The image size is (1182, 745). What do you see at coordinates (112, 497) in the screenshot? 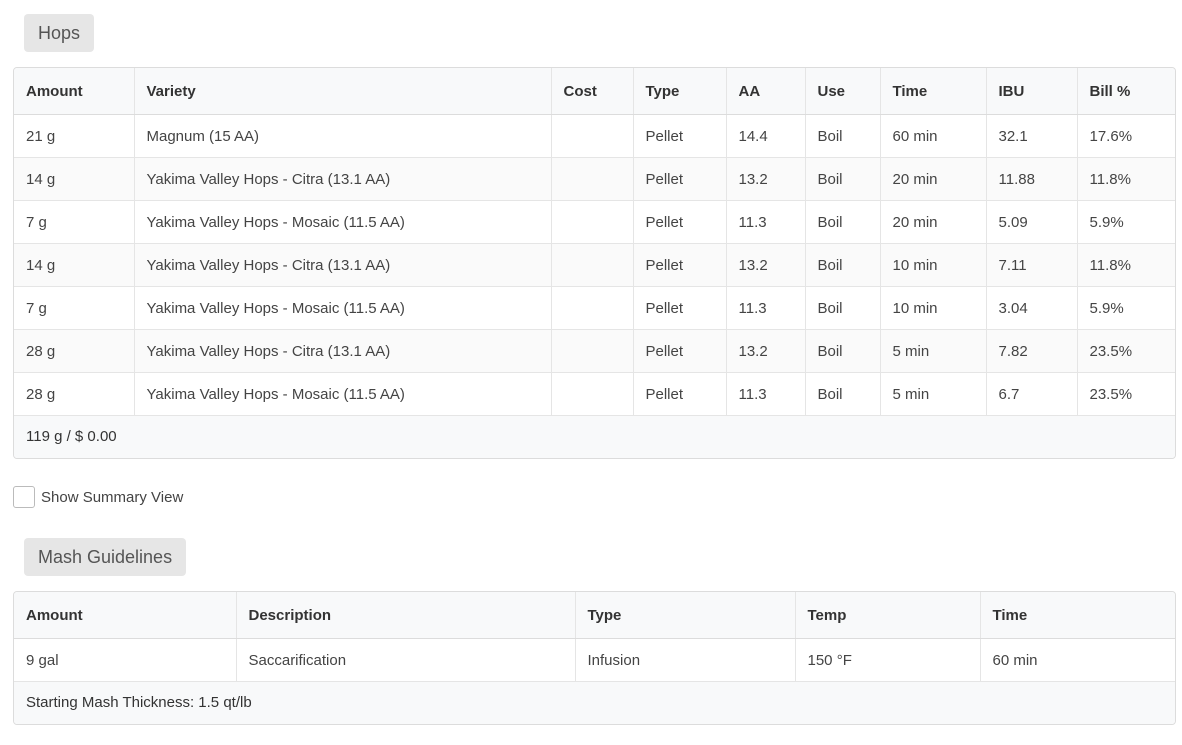
I see `summary-view-label: Show Summary View` at bounding box center [112, 497].